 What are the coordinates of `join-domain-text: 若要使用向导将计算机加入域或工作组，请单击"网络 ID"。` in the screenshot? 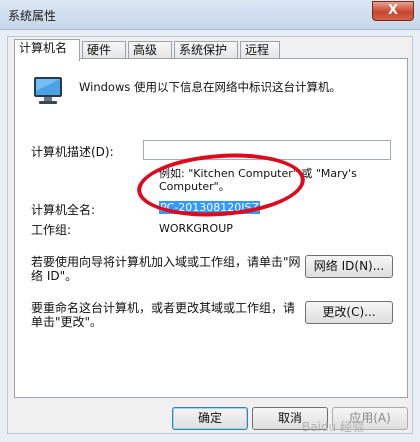 It's located at (166, 269).